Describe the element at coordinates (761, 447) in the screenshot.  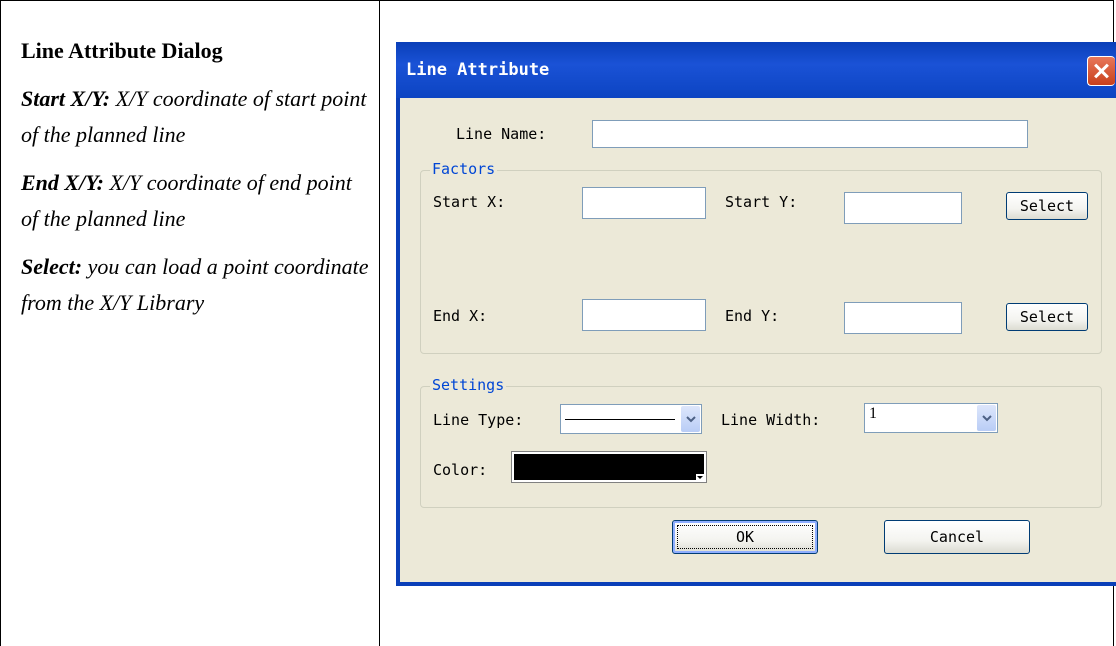
I see `settings-groupbox` at that location.